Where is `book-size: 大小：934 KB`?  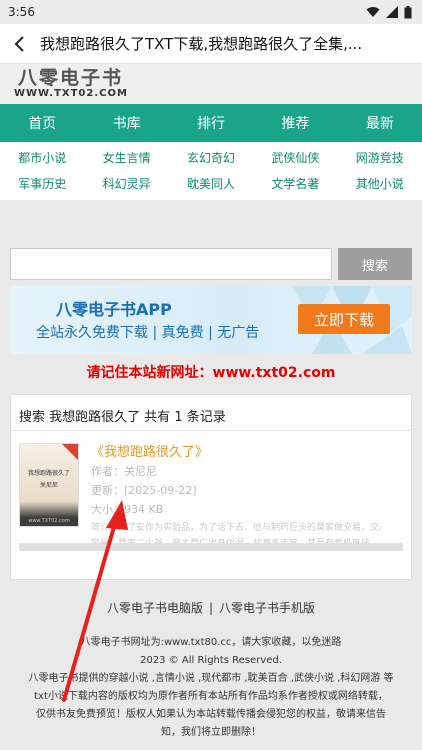
book-size: 大小：934 KB is located at coordinates (127, 509).